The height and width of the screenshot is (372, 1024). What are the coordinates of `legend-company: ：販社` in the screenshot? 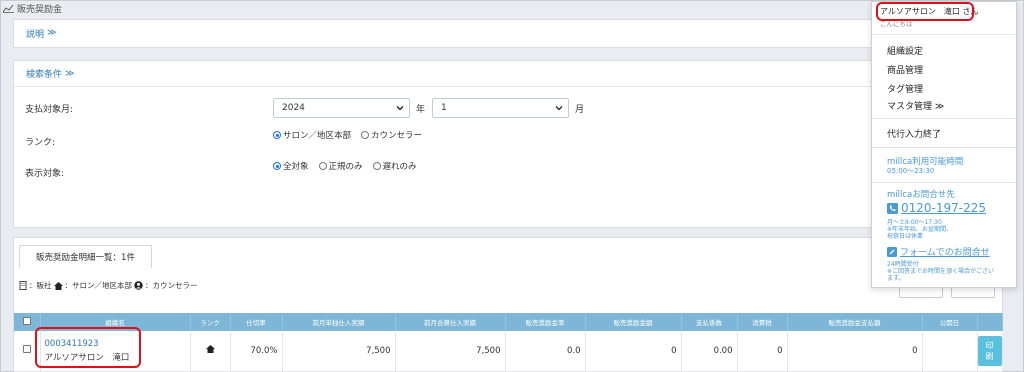 It's located at (40, 285).